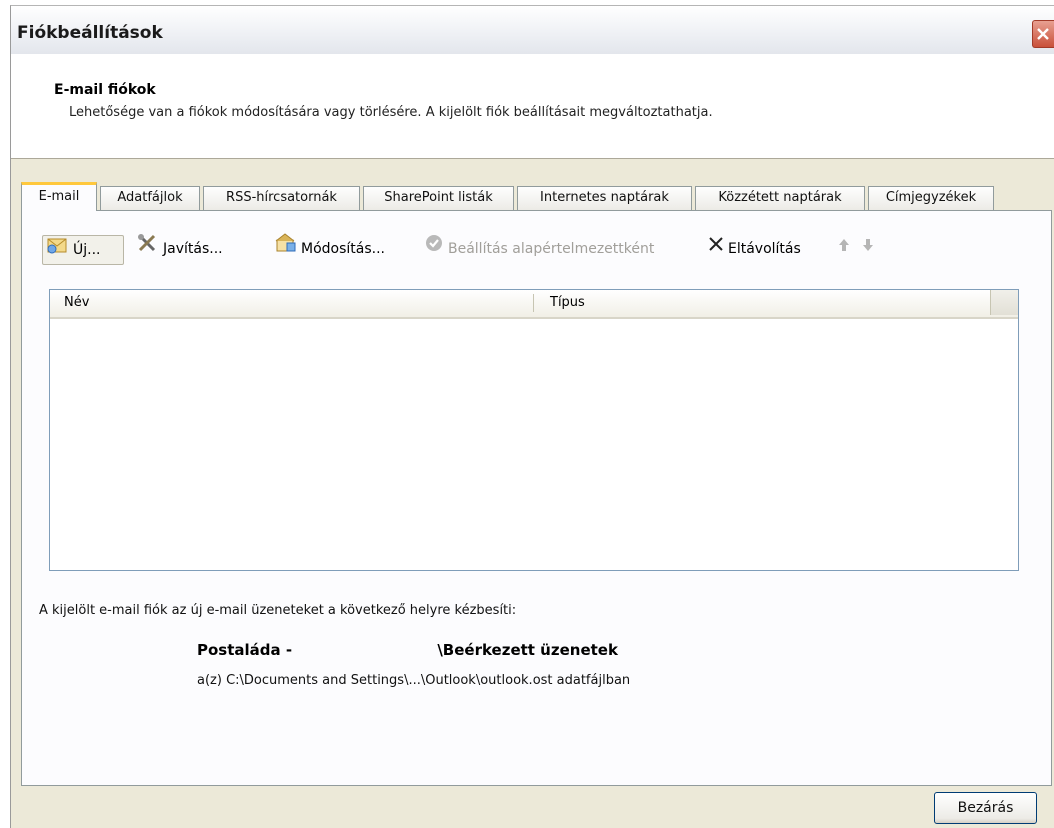  I want to click on set-default-button: Beállítás alapértelmezettként, so click(537, 249).